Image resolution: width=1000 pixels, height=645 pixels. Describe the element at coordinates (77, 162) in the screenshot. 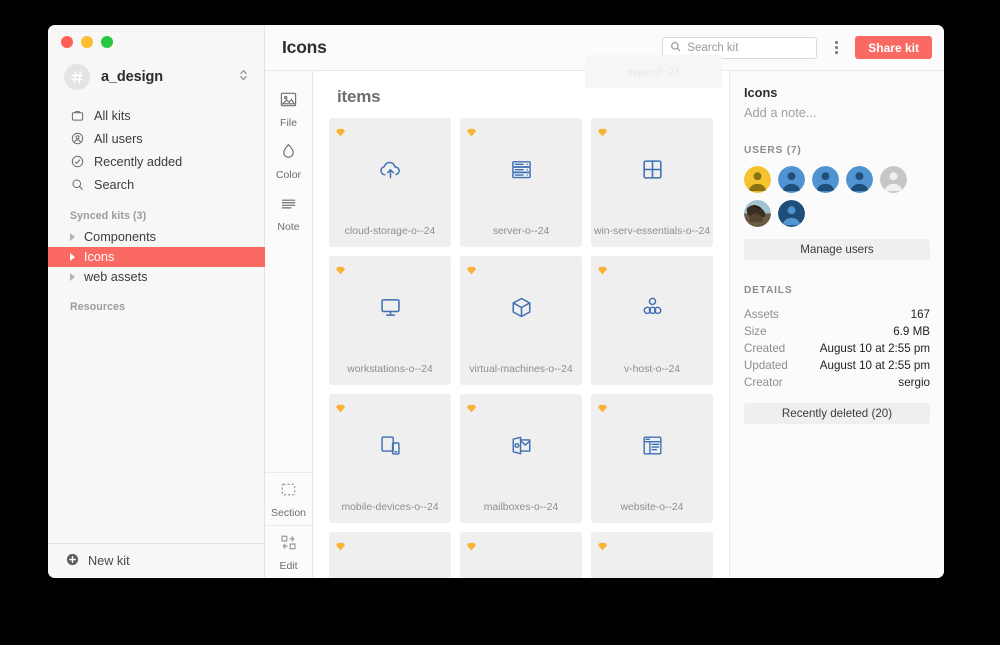

I see `clock-check-icon` at that location.